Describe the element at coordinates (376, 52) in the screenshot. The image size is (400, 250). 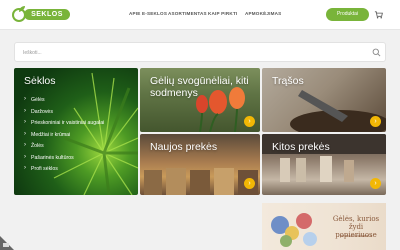
I see `search-icon` at that location.